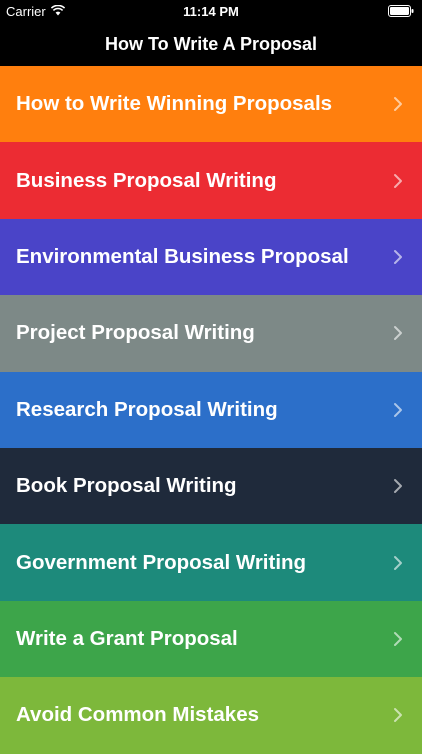  I want to click on menu-item-4: Research Proposal Writing, so click(211, 409).